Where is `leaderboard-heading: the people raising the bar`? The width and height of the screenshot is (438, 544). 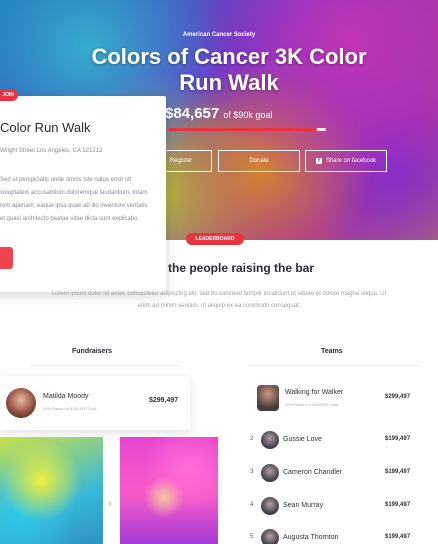 leaderboard-heading: the people raising the bar is located at coordinates (241, 268).